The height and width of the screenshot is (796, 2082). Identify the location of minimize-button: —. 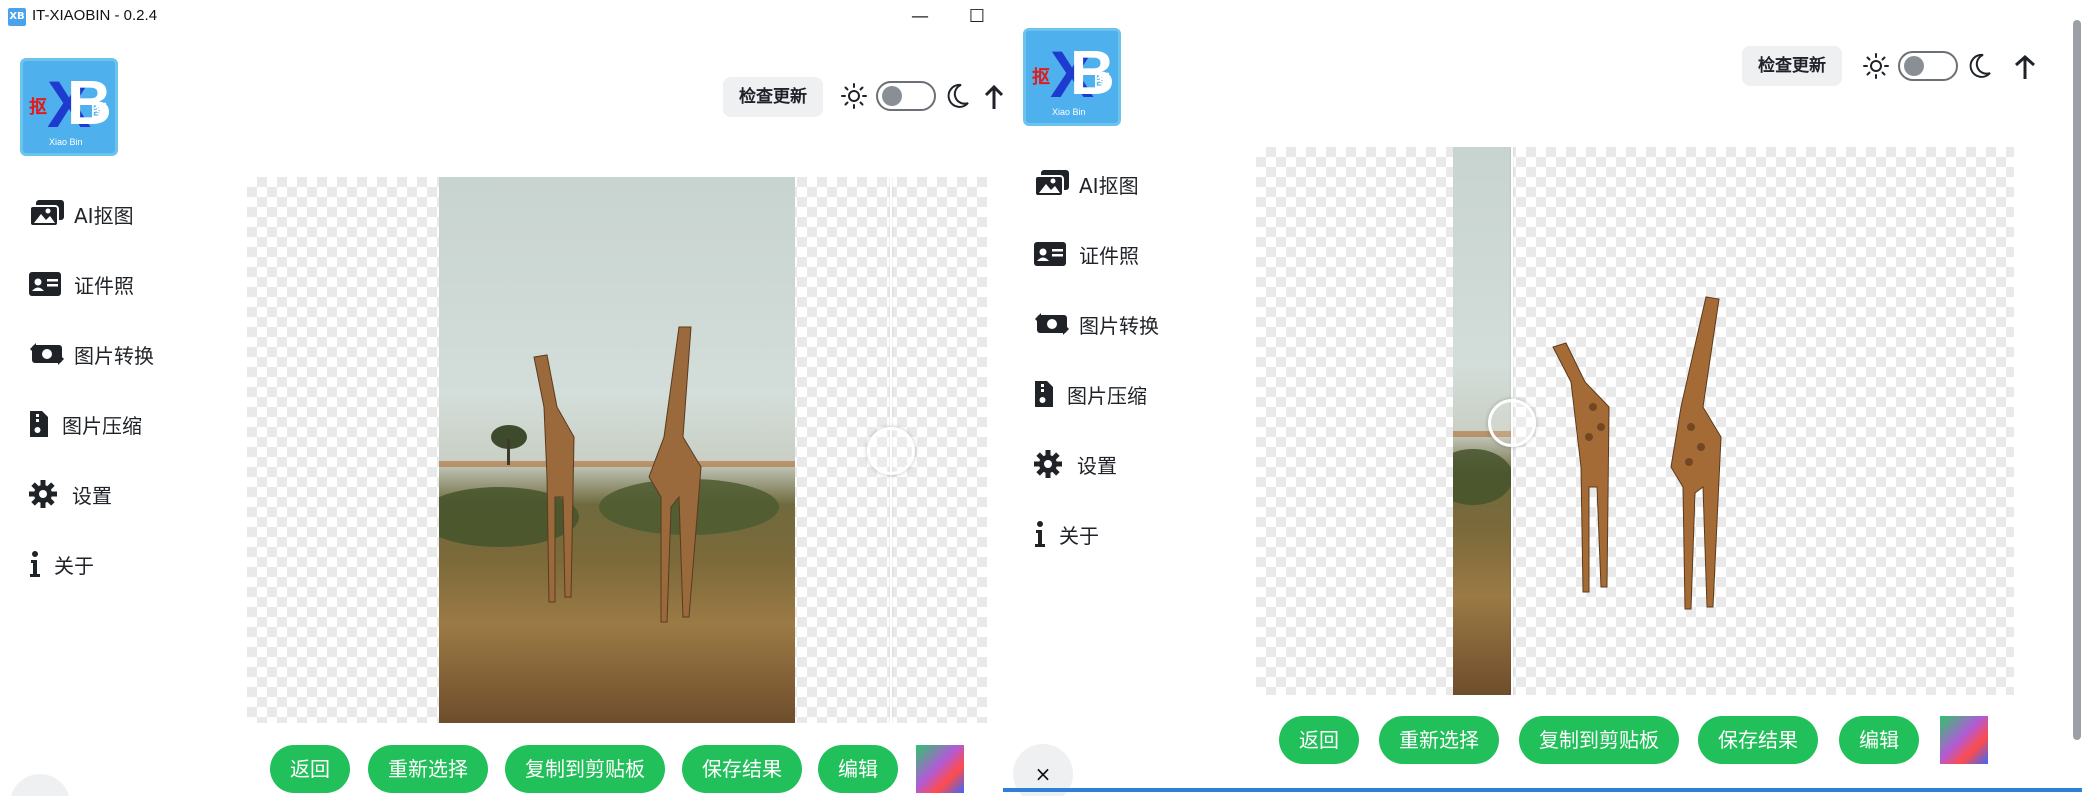
(920, 17).